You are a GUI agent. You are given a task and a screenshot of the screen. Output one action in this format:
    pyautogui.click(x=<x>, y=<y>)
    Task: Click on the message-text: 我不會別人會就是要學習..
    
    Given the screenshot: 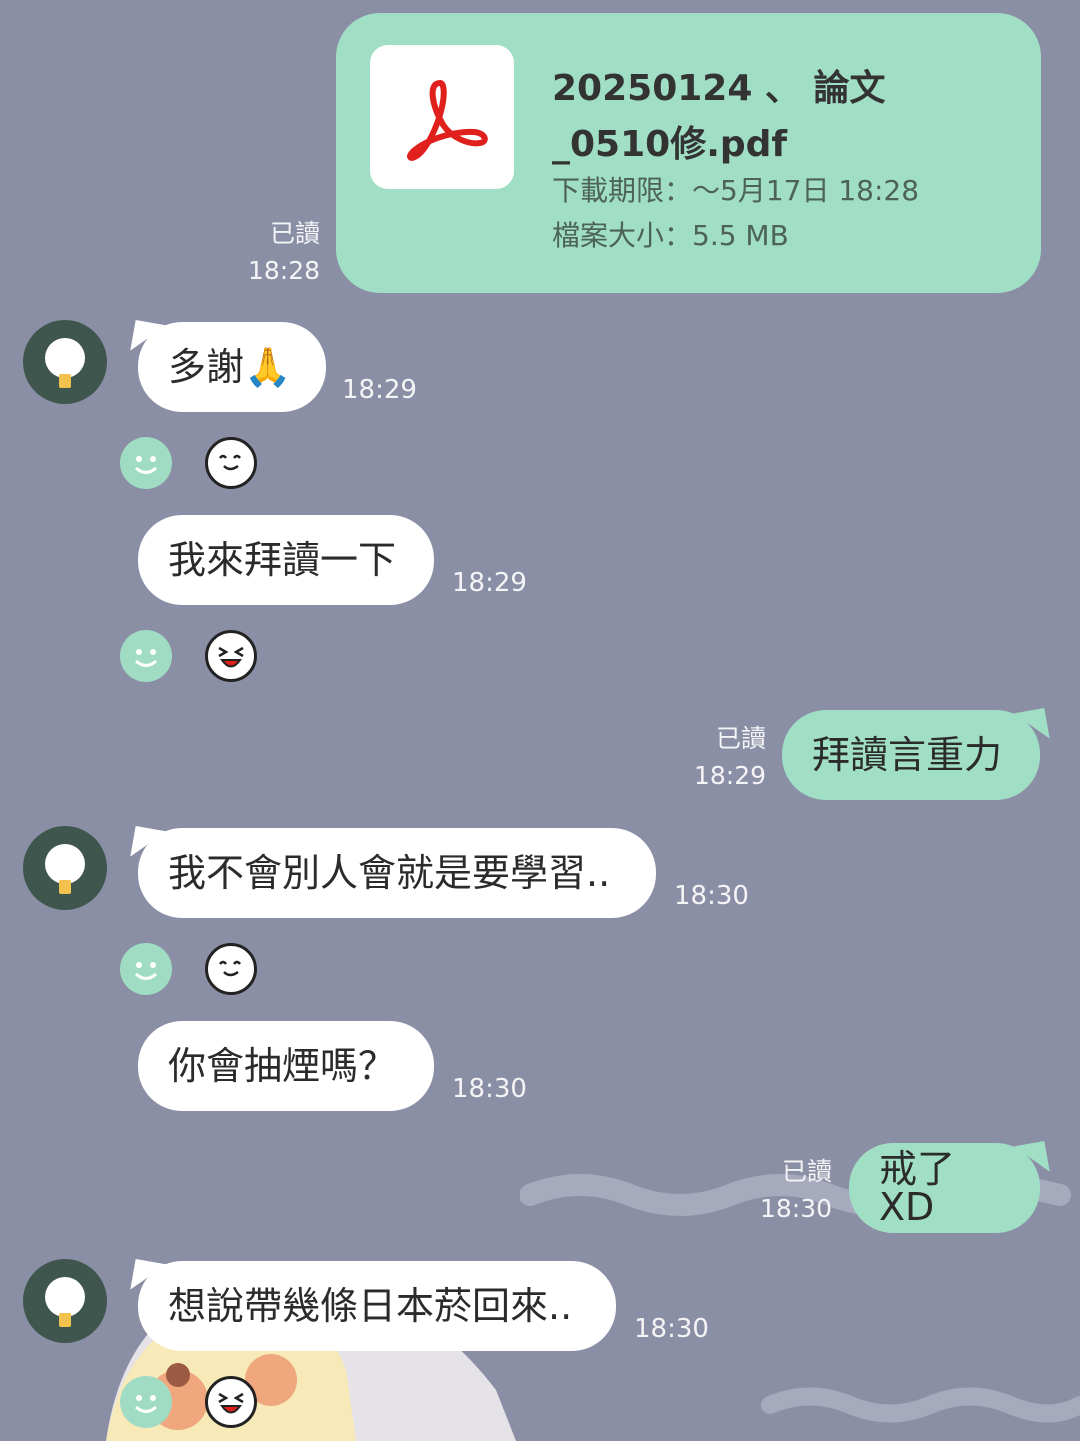 What is the action you would take?
    pyautogui.click(x=389, y=873)
    